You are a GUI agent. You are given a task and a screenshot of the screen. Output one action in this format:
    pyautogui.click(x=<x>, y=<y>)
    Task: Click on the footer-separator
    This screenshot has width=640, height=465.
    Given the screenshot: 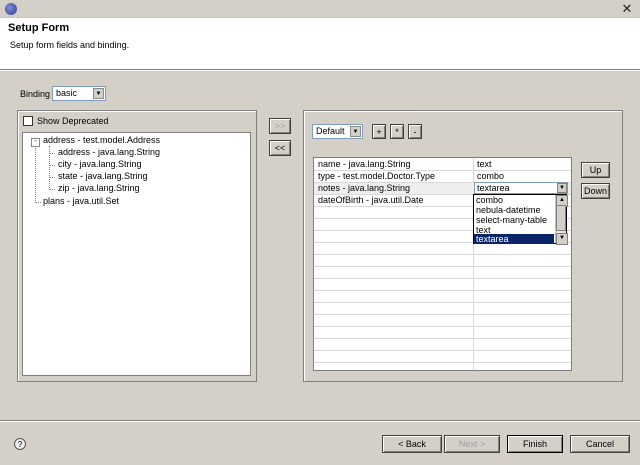 What is the action you would take?
    pyautogui.click(x=320, y=421)
    